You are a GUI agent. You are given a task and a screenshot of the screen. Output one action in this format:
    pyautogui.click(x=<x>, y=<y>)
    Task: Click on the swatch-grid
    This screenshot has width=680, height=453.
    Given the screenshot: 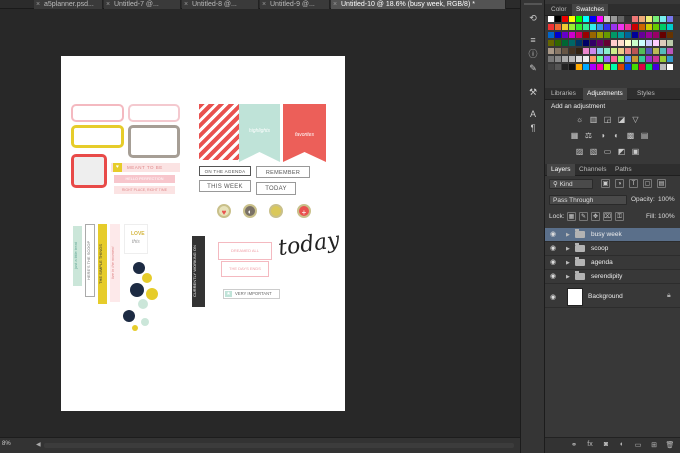 What is the action you would take?
    pyautogui.click(x=612, y=47)
    